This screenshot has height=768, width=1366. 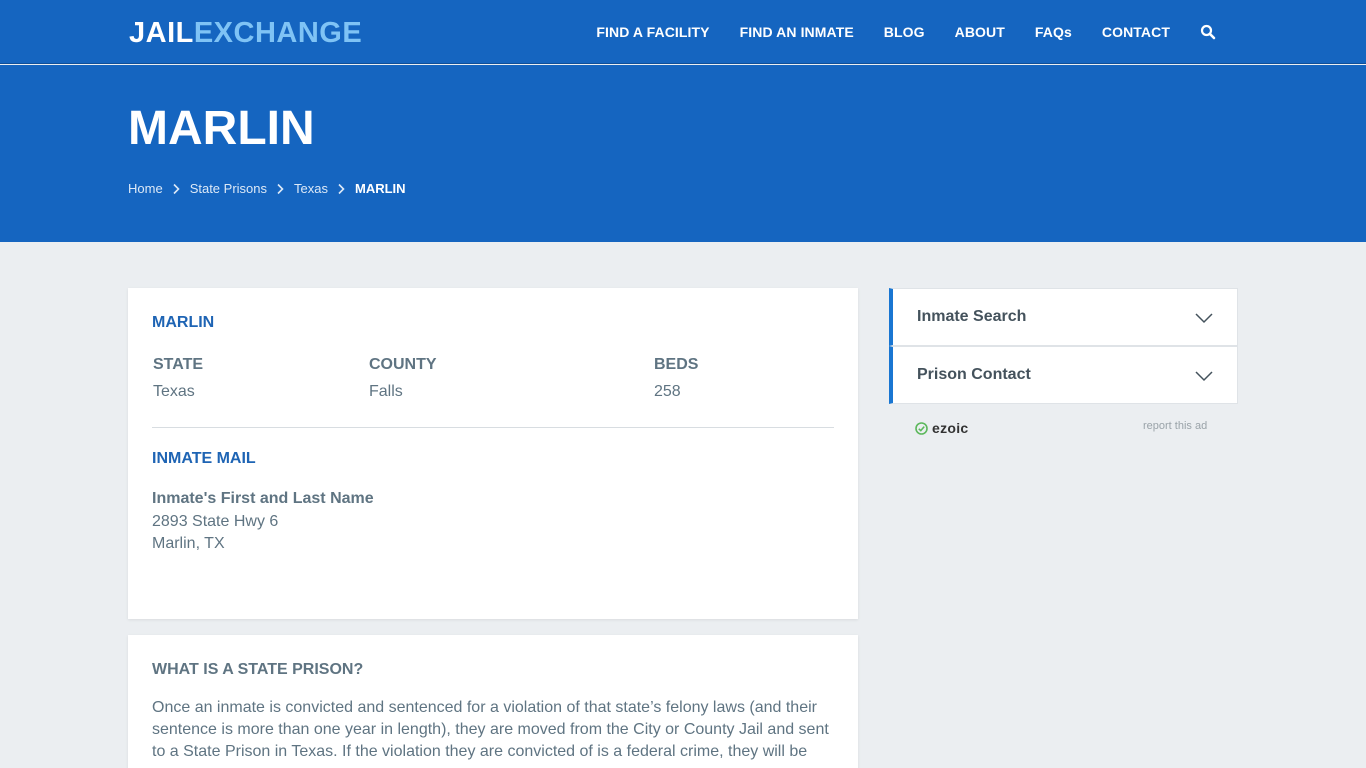 What do you see at coordinates (974, 374) in the screenshot?
I see `accordion-label: Prison Contact` at bounding box center [974, 374].